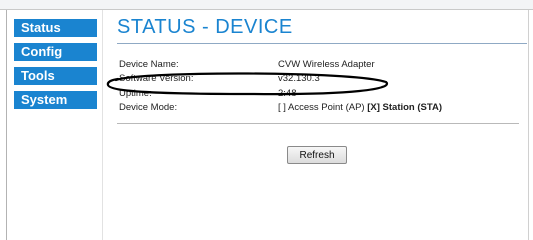 The height and width of the screenshot is (240, 533). Describe the element at coordinates (55, 52) in the screenshot. I see `nav-config-button: Config` at that location.